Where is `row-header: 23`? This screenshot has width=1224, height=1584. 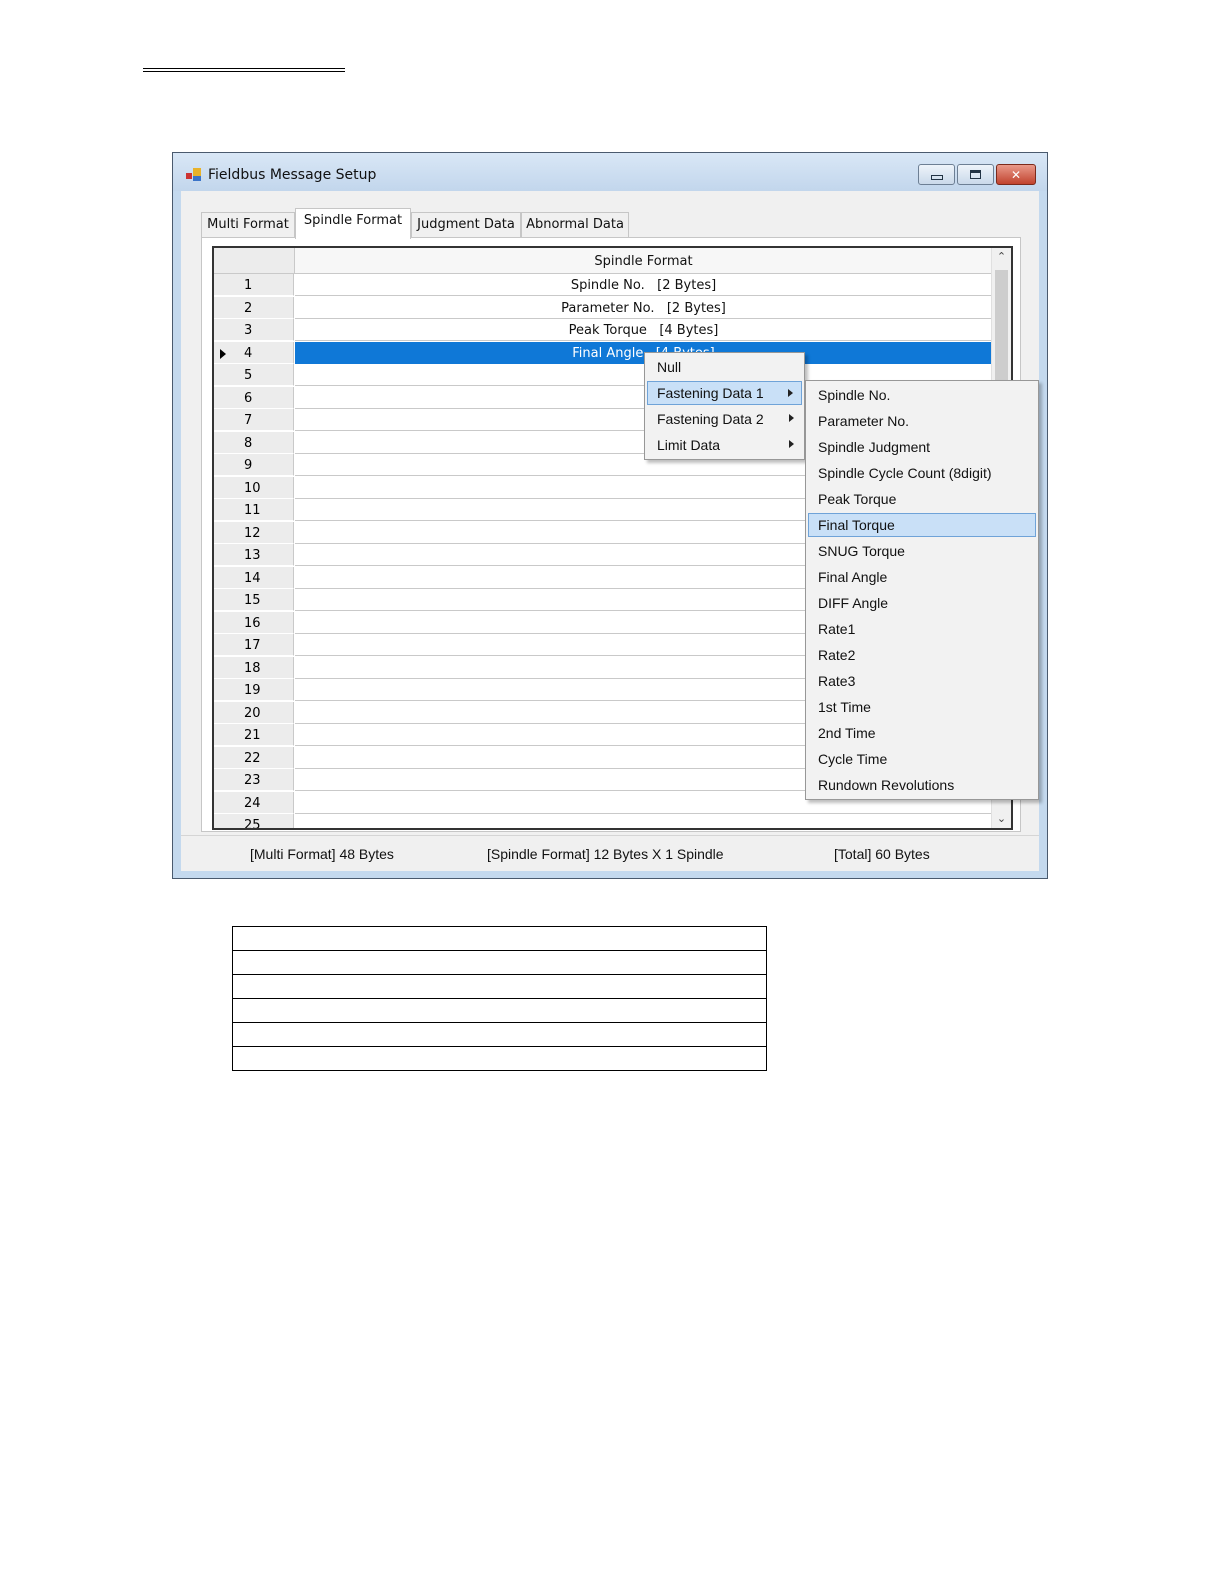
row-header: 23 is located at coordinates (254, 780).